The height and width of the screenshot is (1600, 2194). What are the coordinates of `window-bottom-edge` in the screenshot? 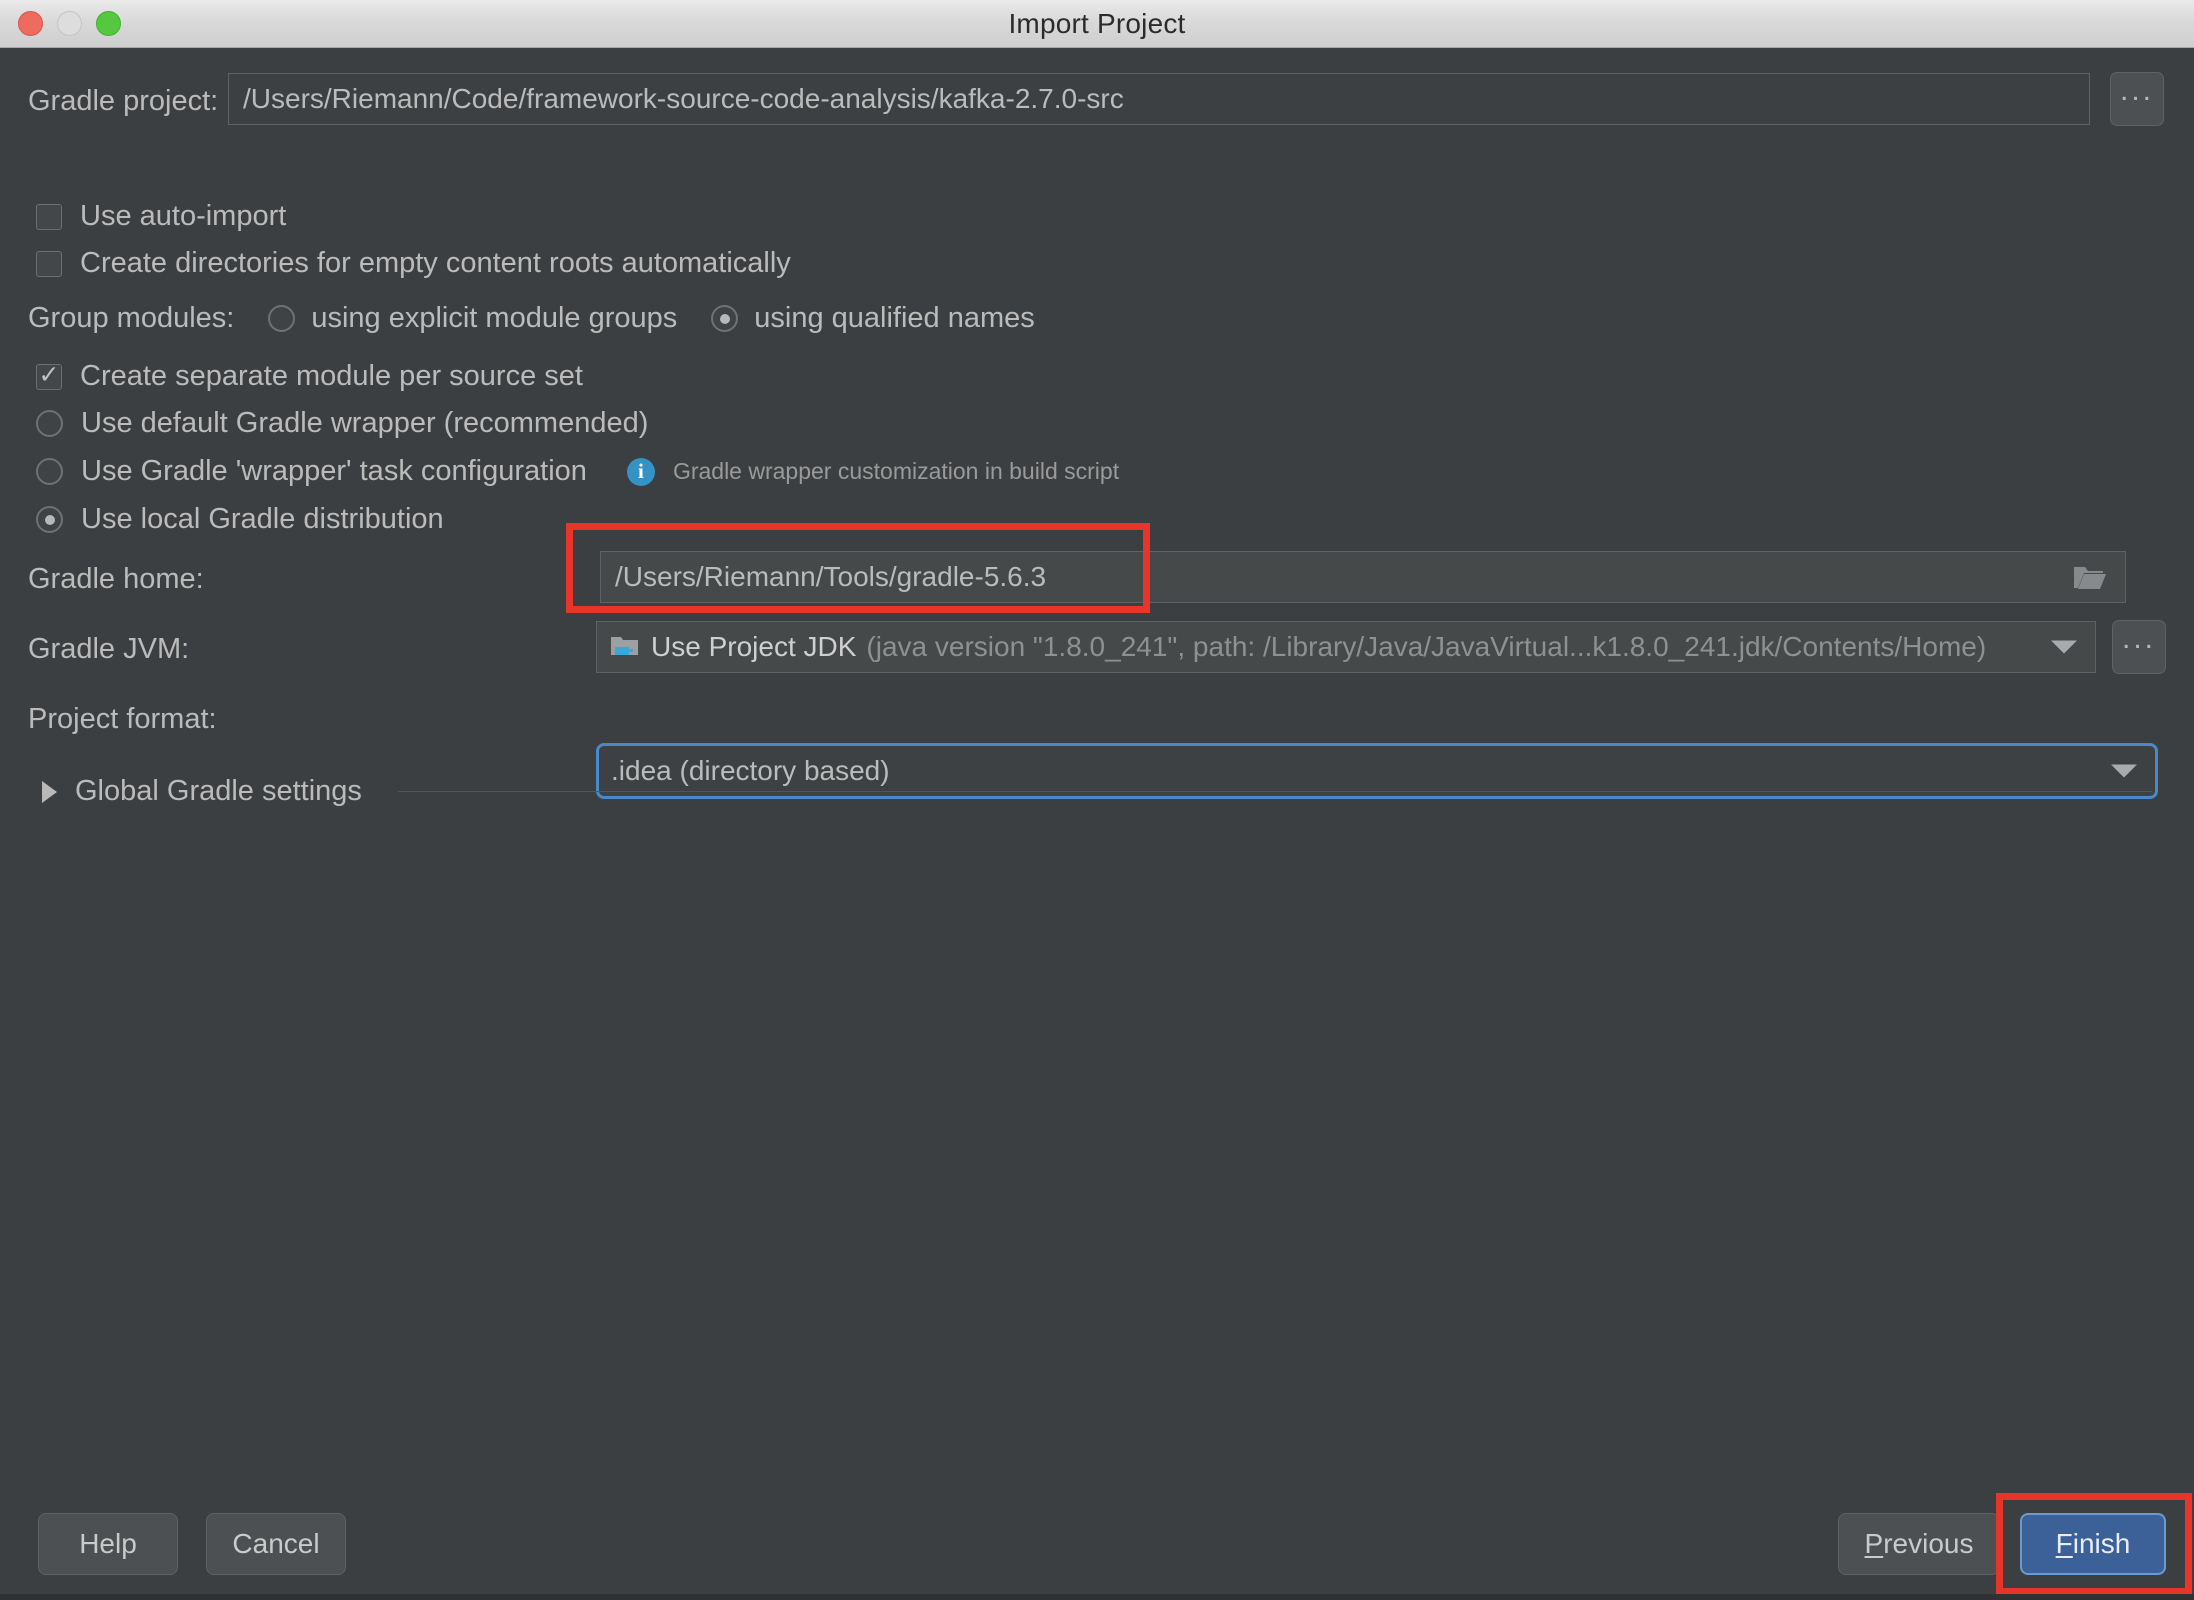 It's located at (1097, 1597).